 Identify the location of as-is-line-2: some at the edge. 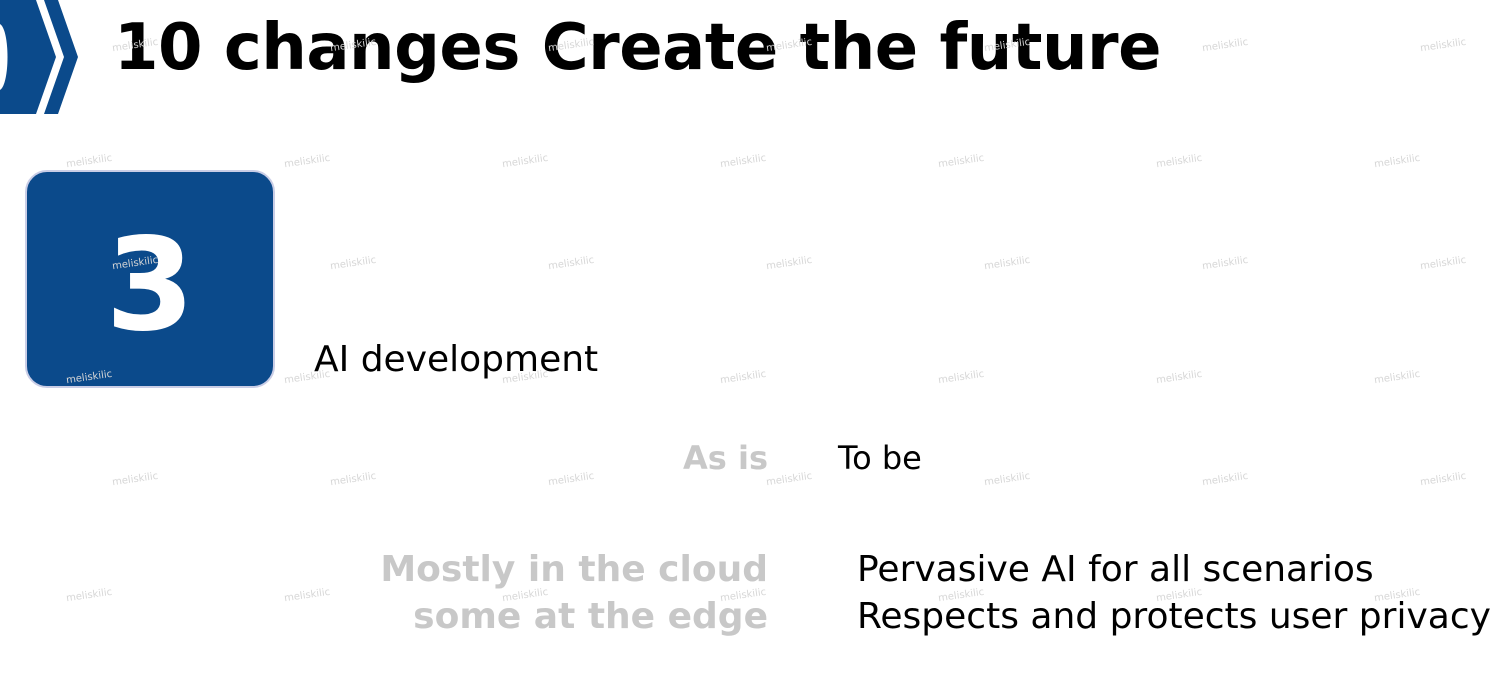
(590, 616).